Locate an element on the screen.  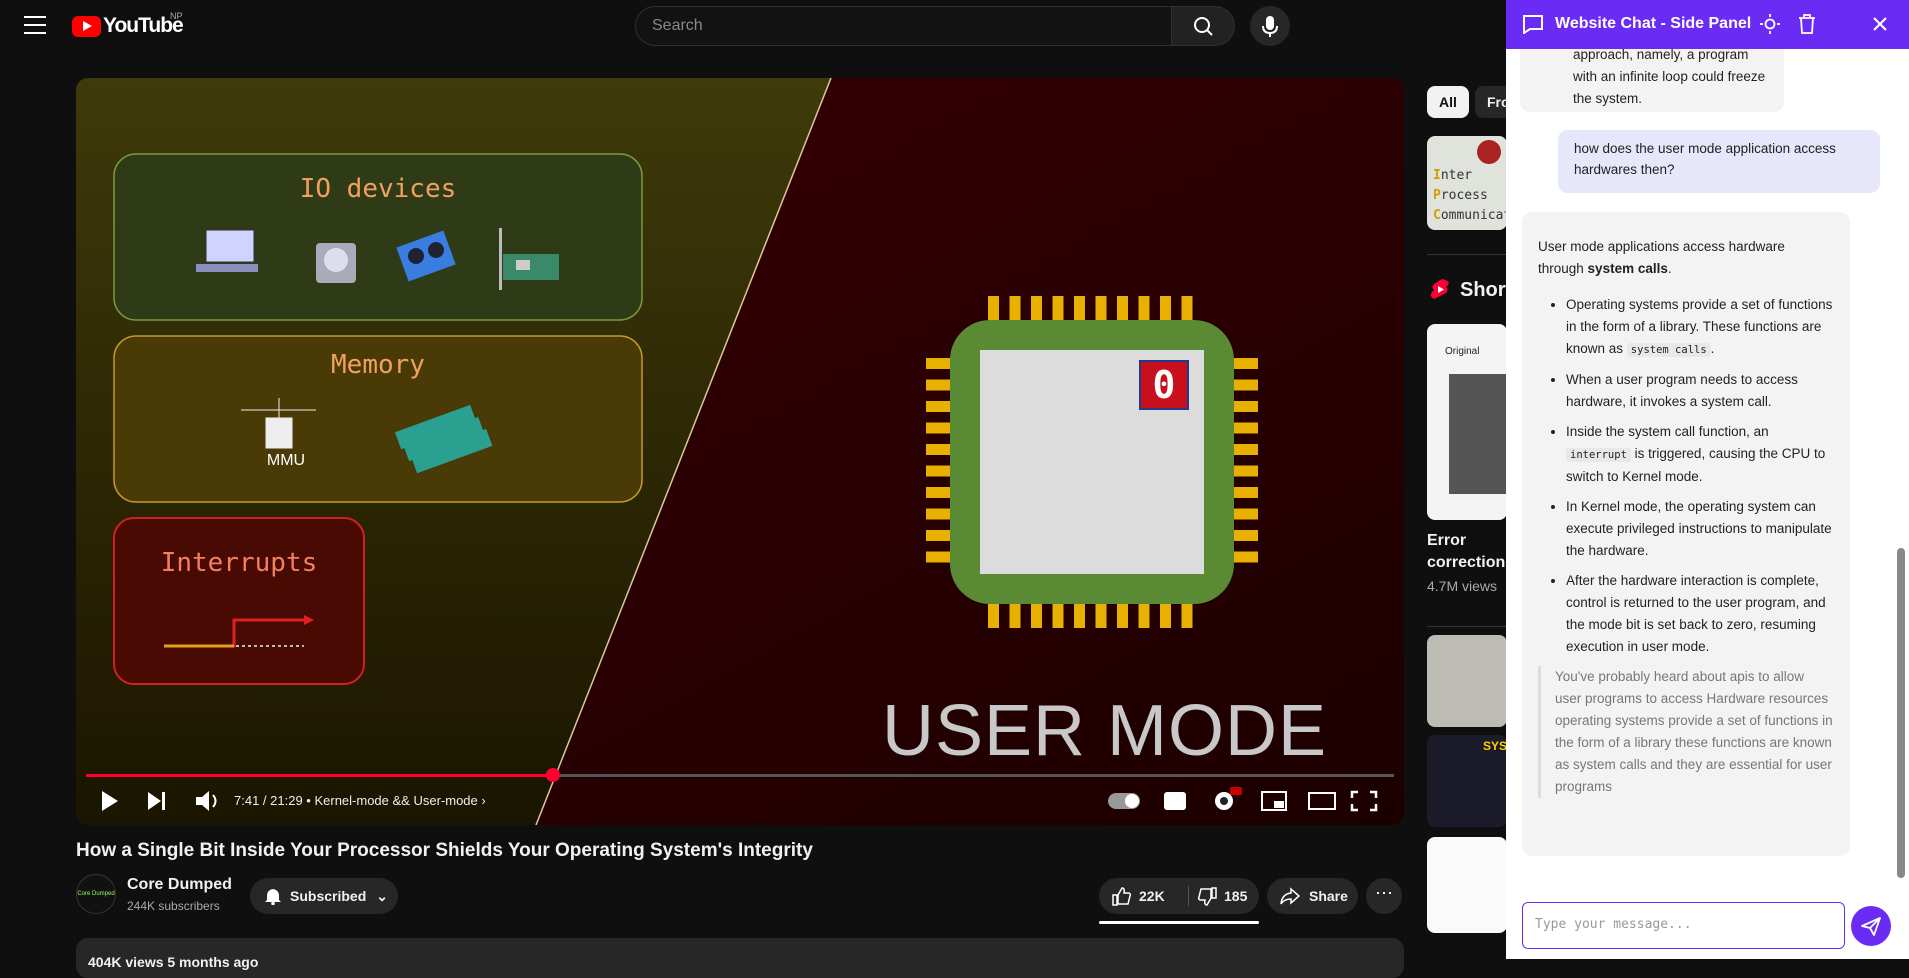
short-image is located at coordinates (1478, 434).